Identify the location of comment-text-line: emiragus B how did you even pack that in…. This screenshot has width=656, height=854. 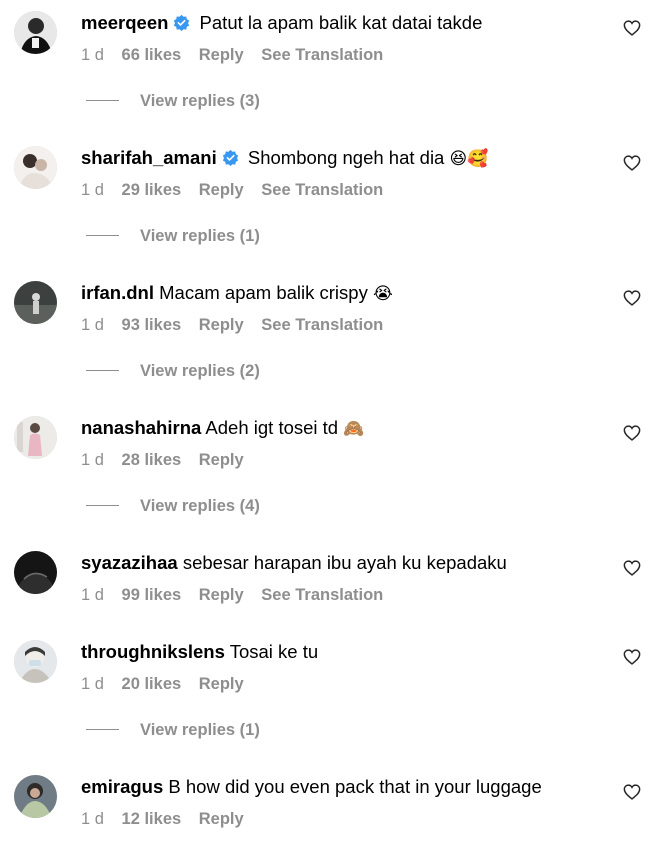
(311, 787).